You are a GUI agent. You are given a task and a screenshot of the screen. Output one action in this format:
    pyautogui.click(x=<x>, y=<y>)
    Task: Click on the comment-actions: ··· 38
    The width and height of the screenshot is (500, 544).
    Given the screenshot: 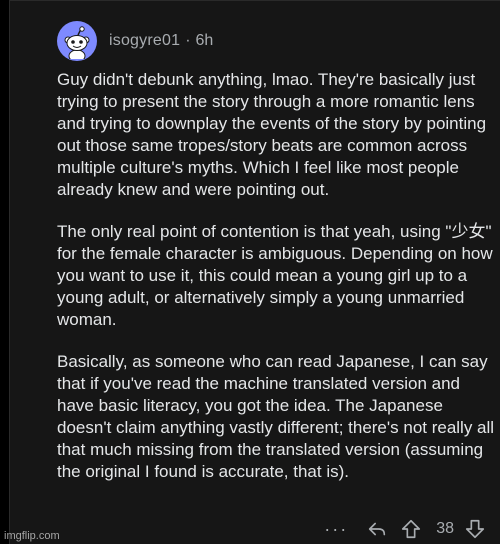 What is the action you would take?
    pyautogui.click(x=405, y=529)
    